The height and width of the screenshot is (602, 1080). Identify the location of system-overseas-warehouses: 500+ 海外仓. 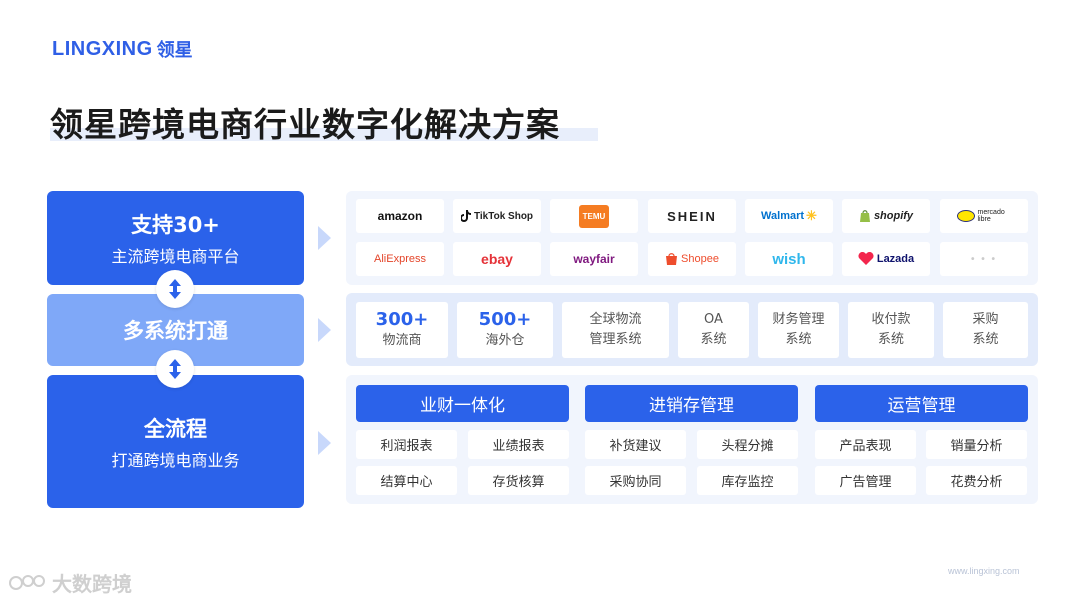
(505, 330).